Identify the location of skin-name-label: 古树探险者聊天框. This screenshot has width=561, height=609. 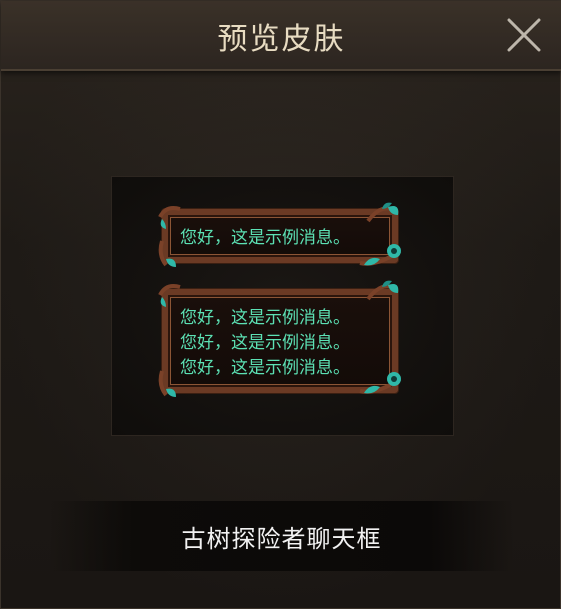
(281, 539).